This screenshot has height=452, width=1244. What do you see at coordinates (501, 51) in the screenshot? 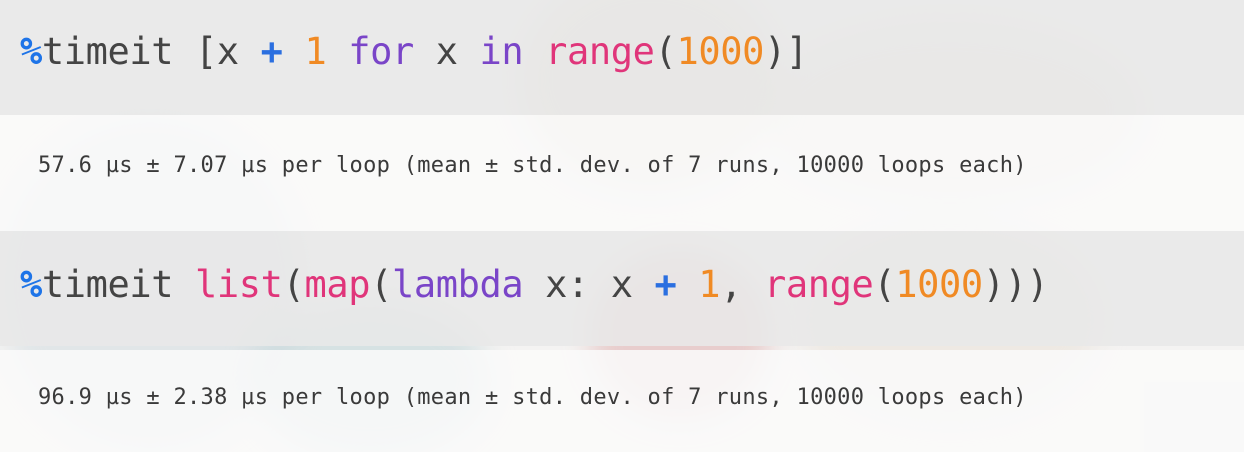
I see `keyword-token: in` at bounding box center [501, 51].